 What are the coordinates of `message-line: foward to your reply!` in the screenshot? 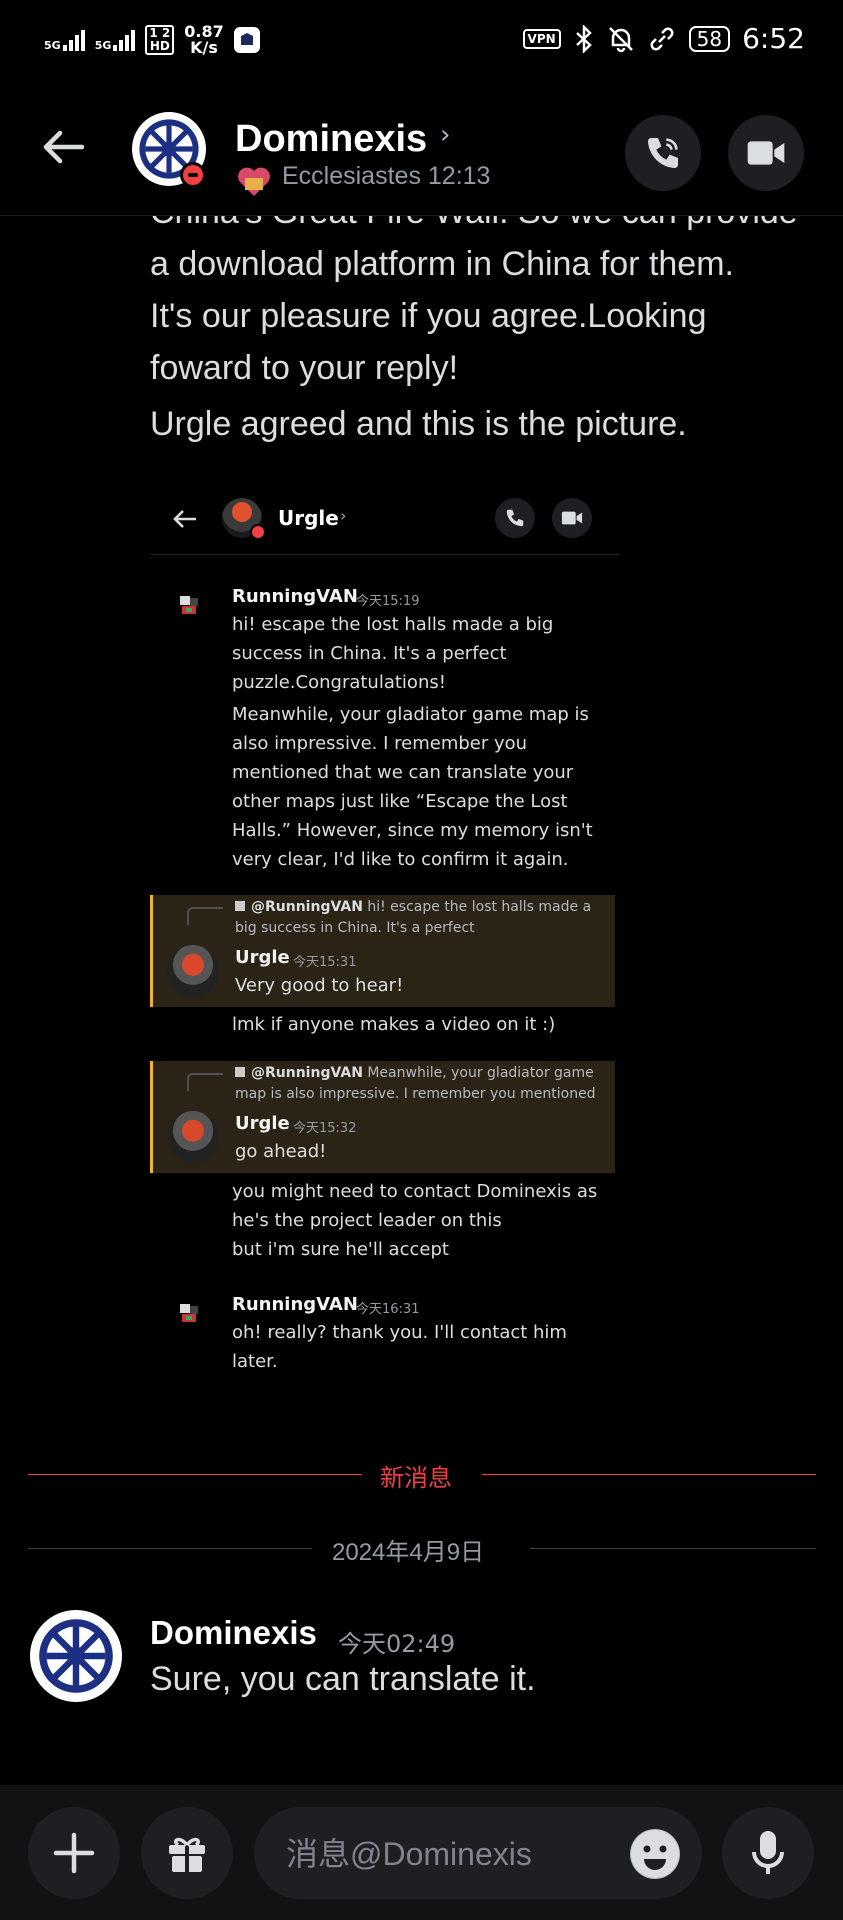 It's located at (304, 368).